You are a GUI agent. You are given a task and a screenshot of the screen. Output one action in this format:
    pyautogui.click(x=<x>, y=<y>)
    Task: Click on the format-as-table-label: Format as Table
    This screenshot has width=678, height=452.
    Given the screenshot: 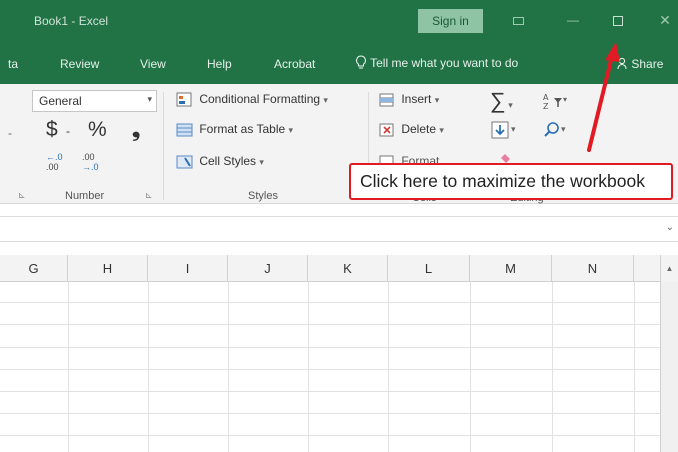 What is the action you would take?
    pyautogui.click(x=242, y=129)
    